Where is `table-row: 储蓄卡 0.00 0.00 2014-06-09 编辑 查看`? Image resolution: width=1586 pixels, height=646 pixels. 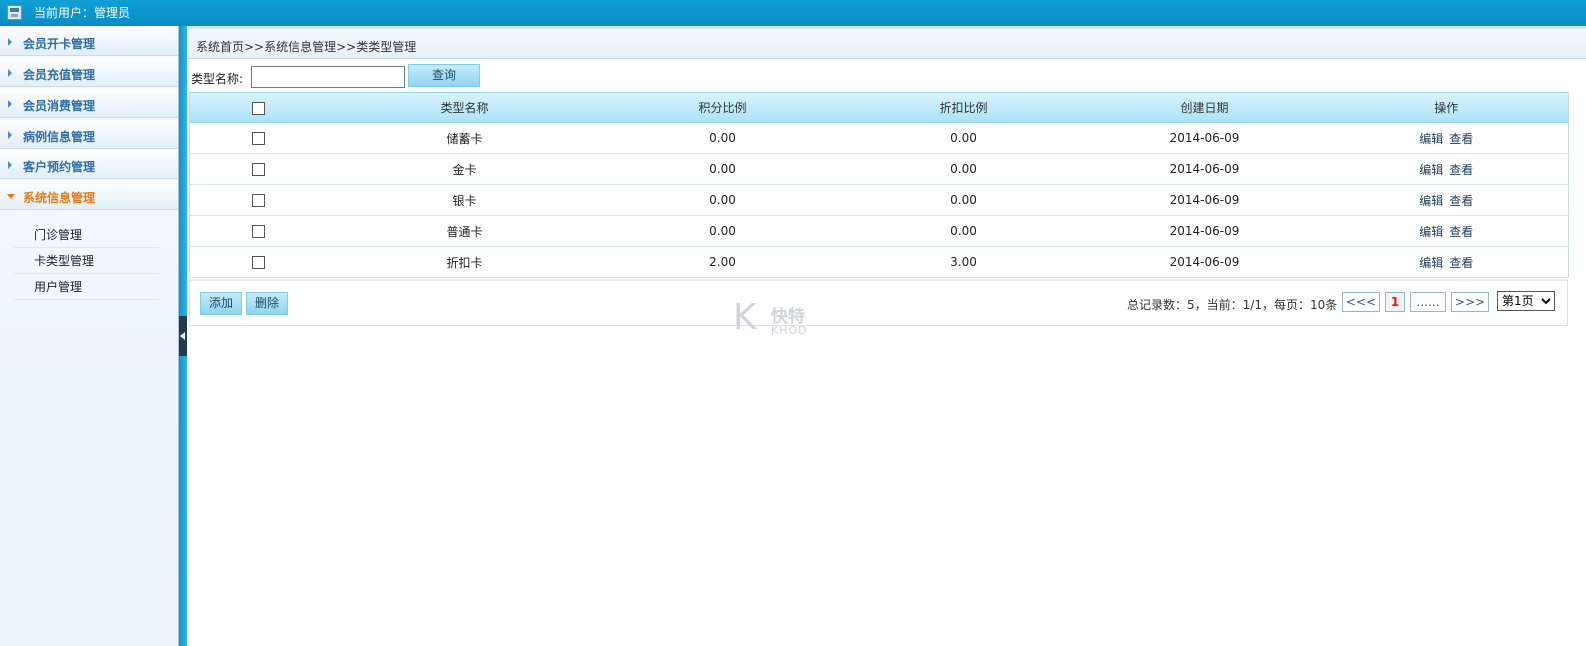 table-row: 储蓄卡 0.00 0.00 2014-06-09 编辑 查看 is located at coordinates (879, 138).